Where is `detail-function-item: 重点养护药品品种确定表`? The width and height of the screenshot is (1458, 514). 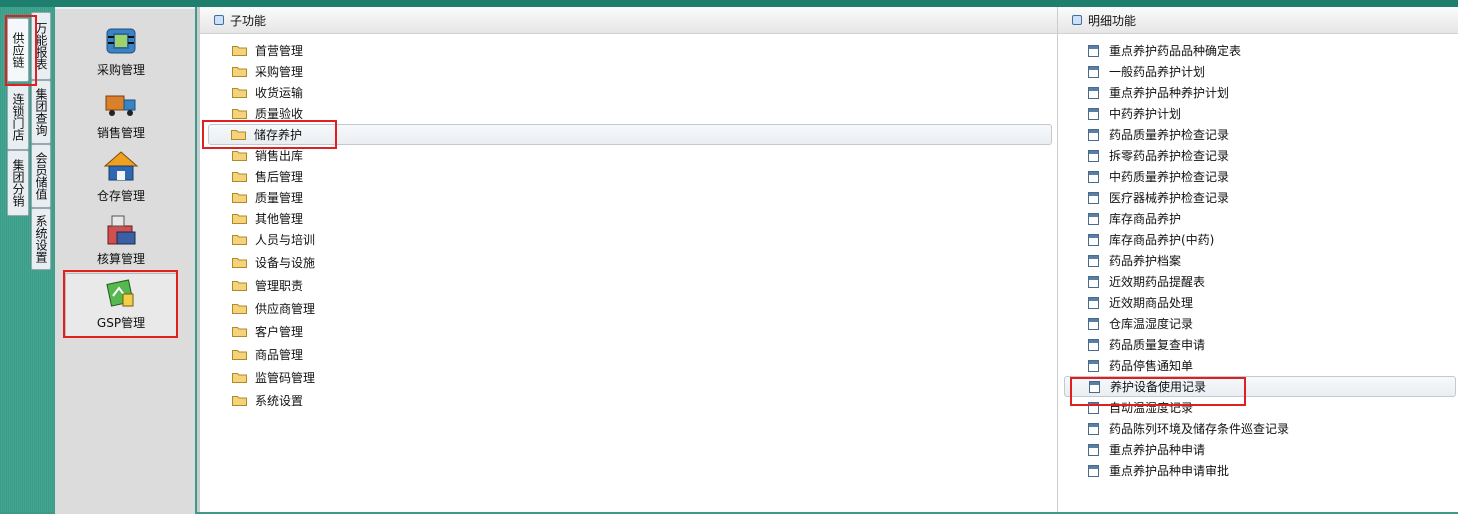 detail-function-item: 重点养护药品品种确定表 is located at coordinates (1164, 50).